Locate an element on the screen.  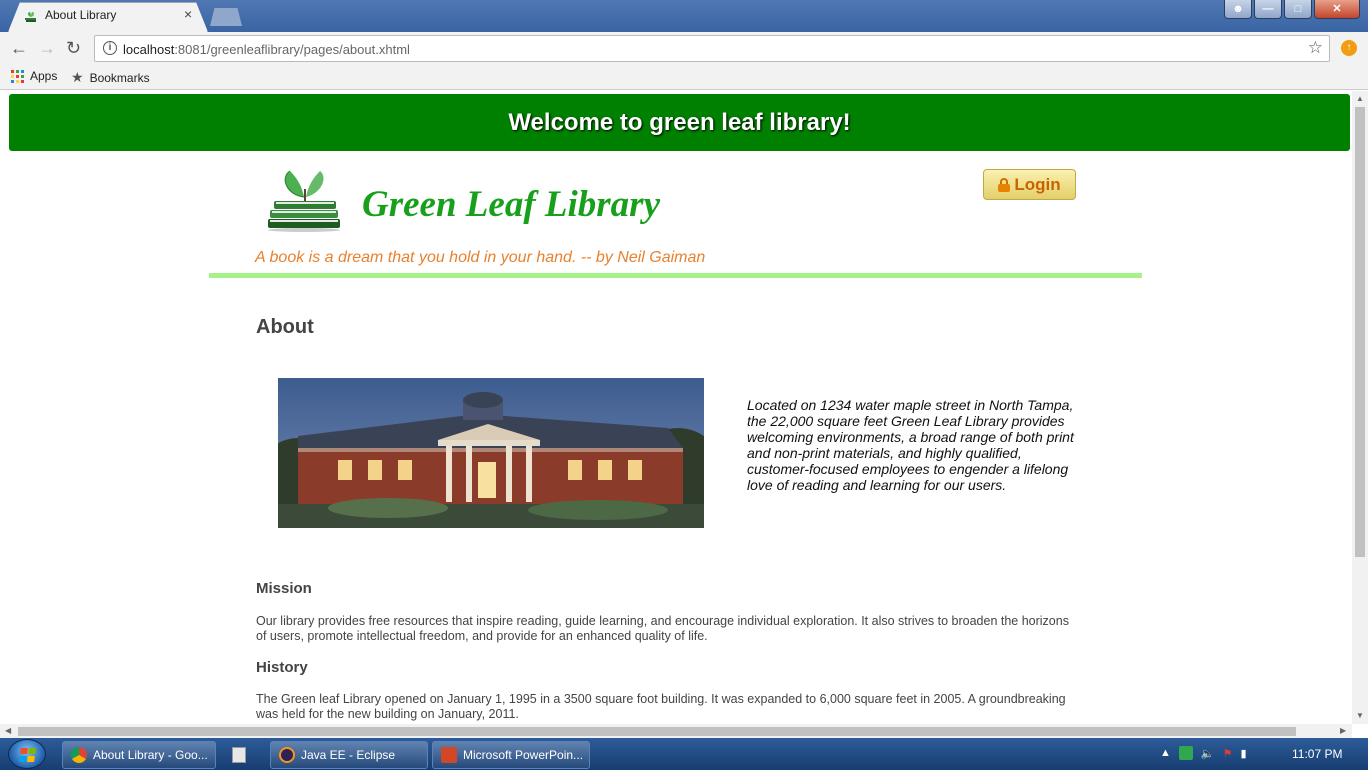
back-arrow-icon: ← is located at coordinates (19, 48).